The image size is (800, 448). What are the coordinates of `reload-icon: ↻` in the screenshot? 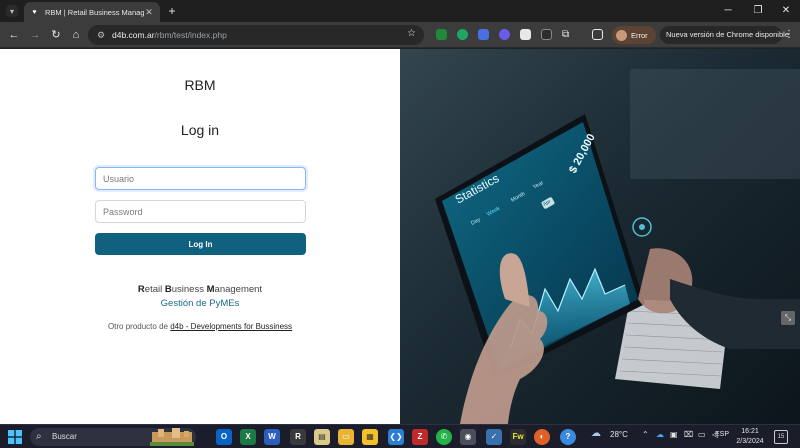 It's located at (56, 35).